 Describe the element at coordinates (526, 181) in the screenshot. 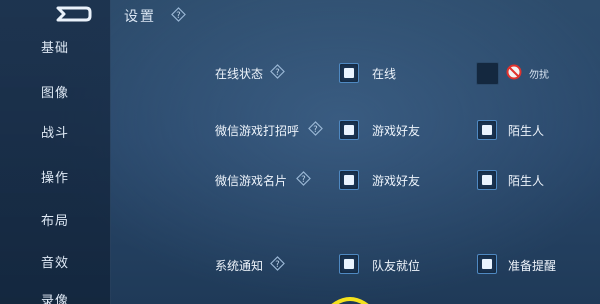

I see `card-strangers-label: 陌生人` at that location.